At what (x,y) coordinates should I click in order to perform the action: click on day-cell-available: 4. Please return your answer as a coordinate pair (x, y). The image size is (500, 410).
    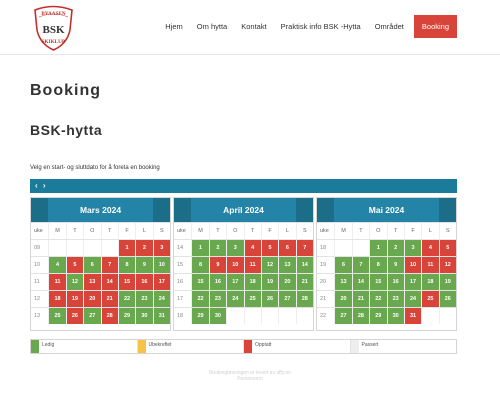
    Looking at the image, I should click on (57, 265).